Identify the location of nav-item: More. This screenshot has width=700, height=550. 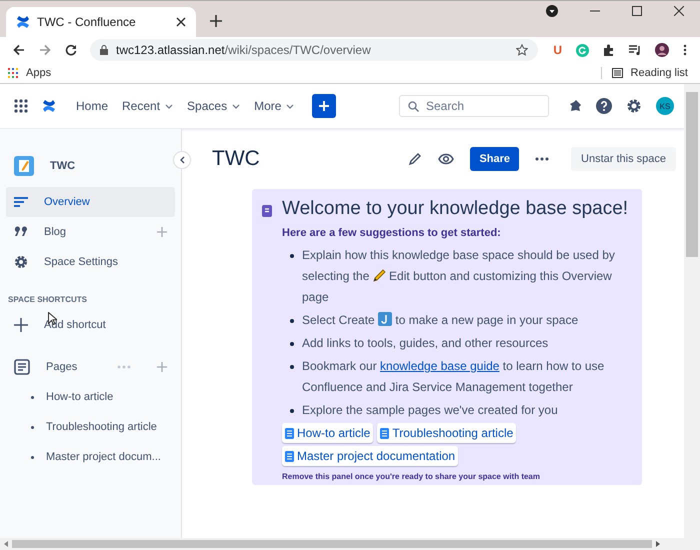
(274, 106).